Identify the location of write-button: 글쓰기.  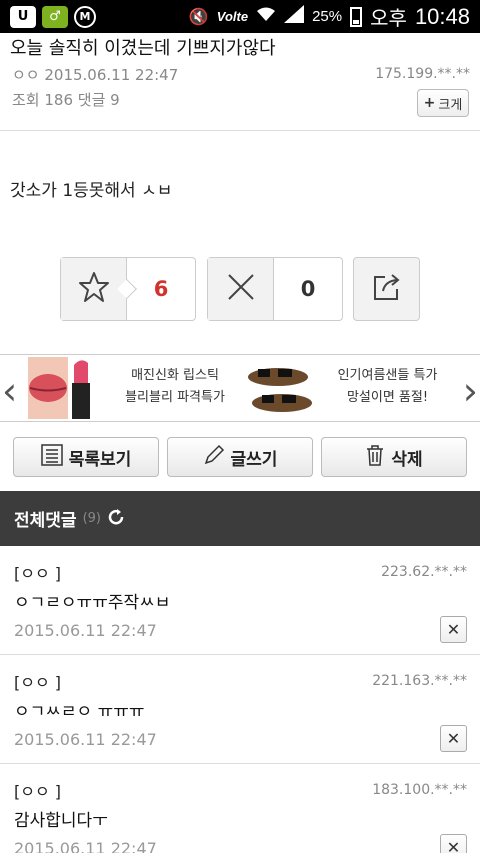
(240, 457).